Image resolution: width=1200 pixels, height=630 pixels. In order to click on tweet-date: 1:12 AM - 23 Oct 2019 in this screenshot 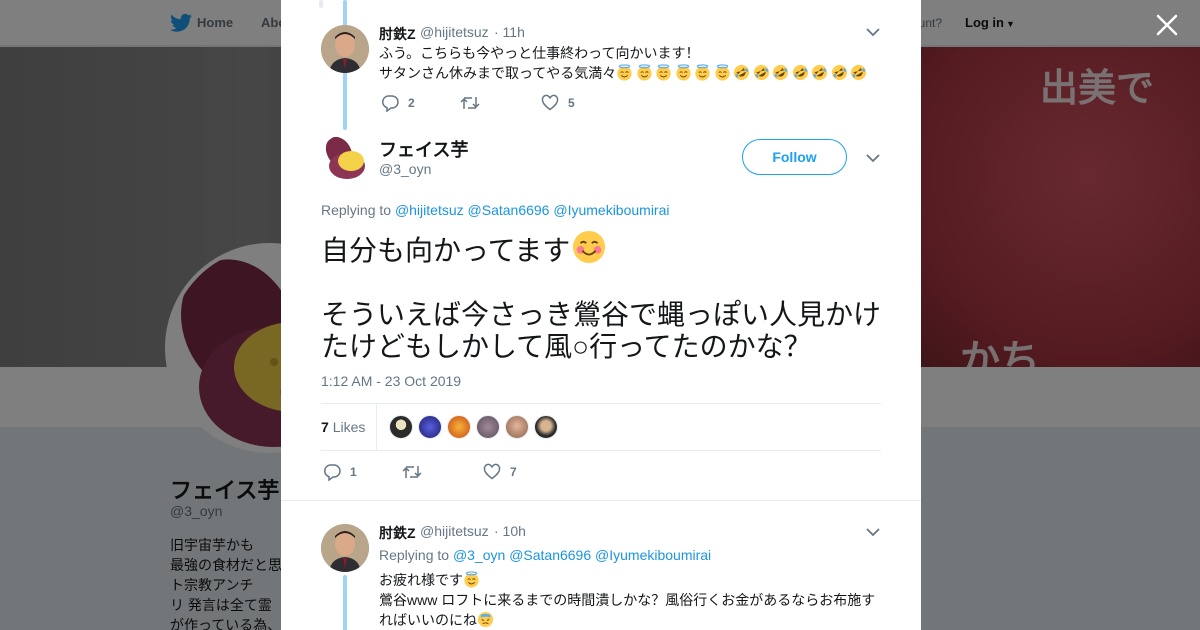, I will do `click(391, 381)`.